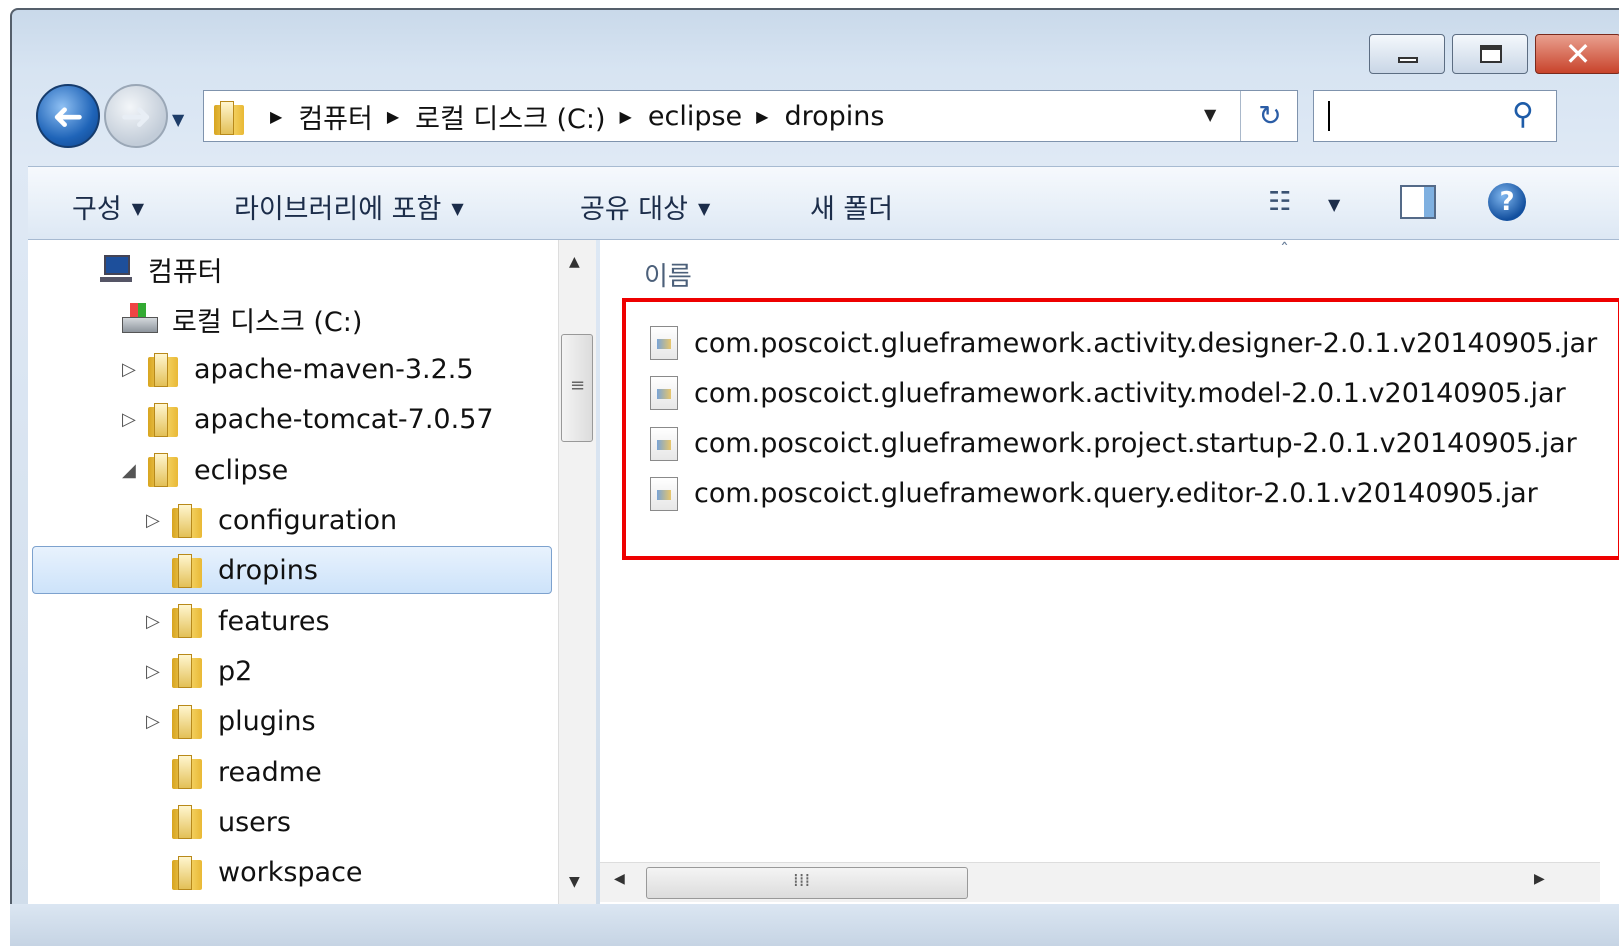  I want to click on breadcrumb: ▶ 컴퓨터 ▶ 로컬 디스크 (C:) ▶ eclipse ▶ dropins, so click(570, 116).